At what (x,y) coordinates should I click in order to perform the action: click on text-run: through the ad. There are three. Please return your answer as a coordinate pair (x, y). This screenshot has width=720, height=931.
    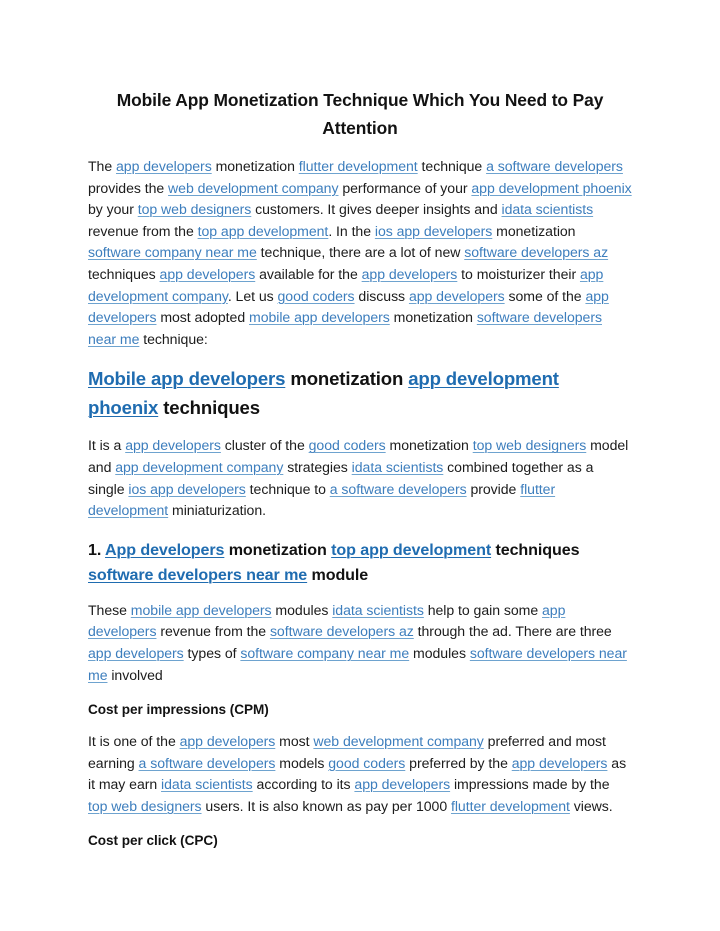
    Looking at the image, I should click on (512, 631).